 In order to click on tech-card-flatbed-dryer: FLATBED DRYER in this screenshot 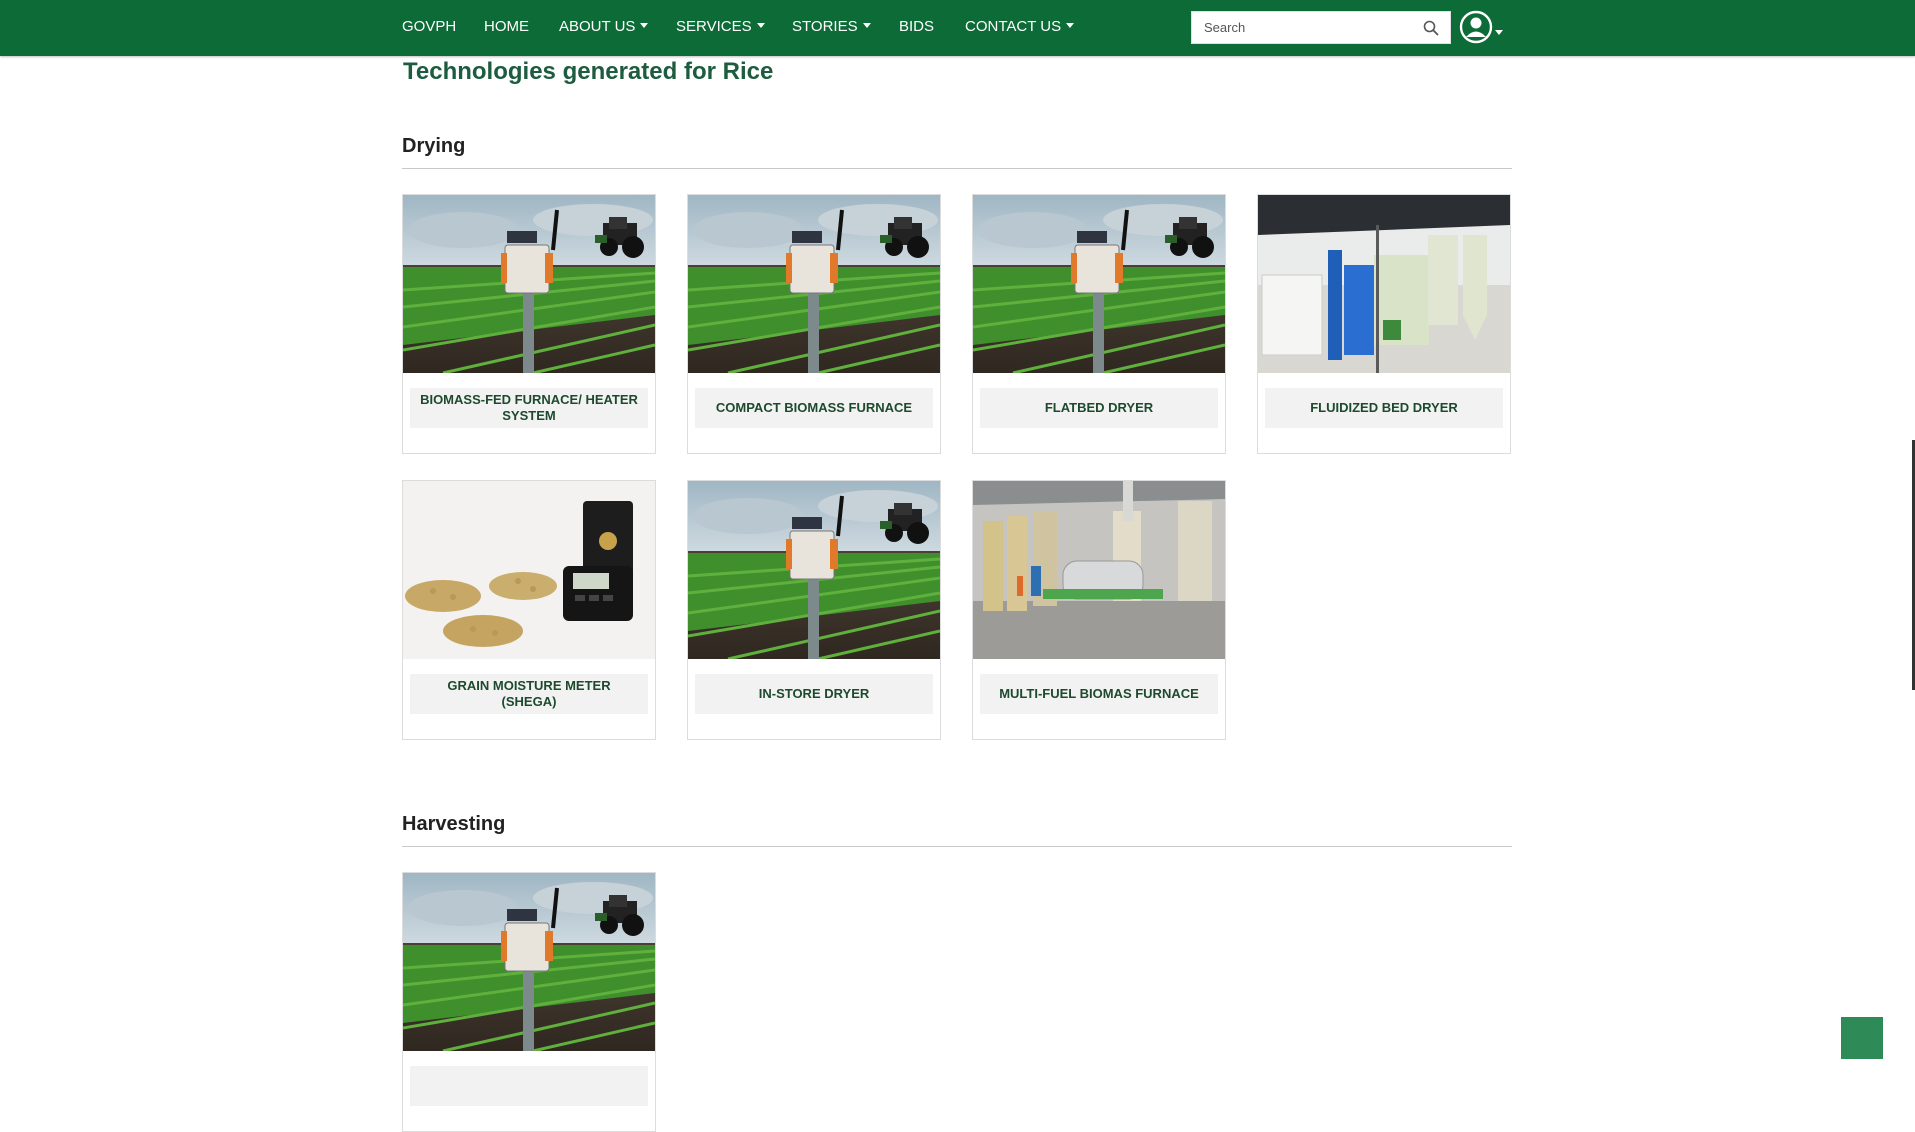, I will do `click(1099, 324)`.